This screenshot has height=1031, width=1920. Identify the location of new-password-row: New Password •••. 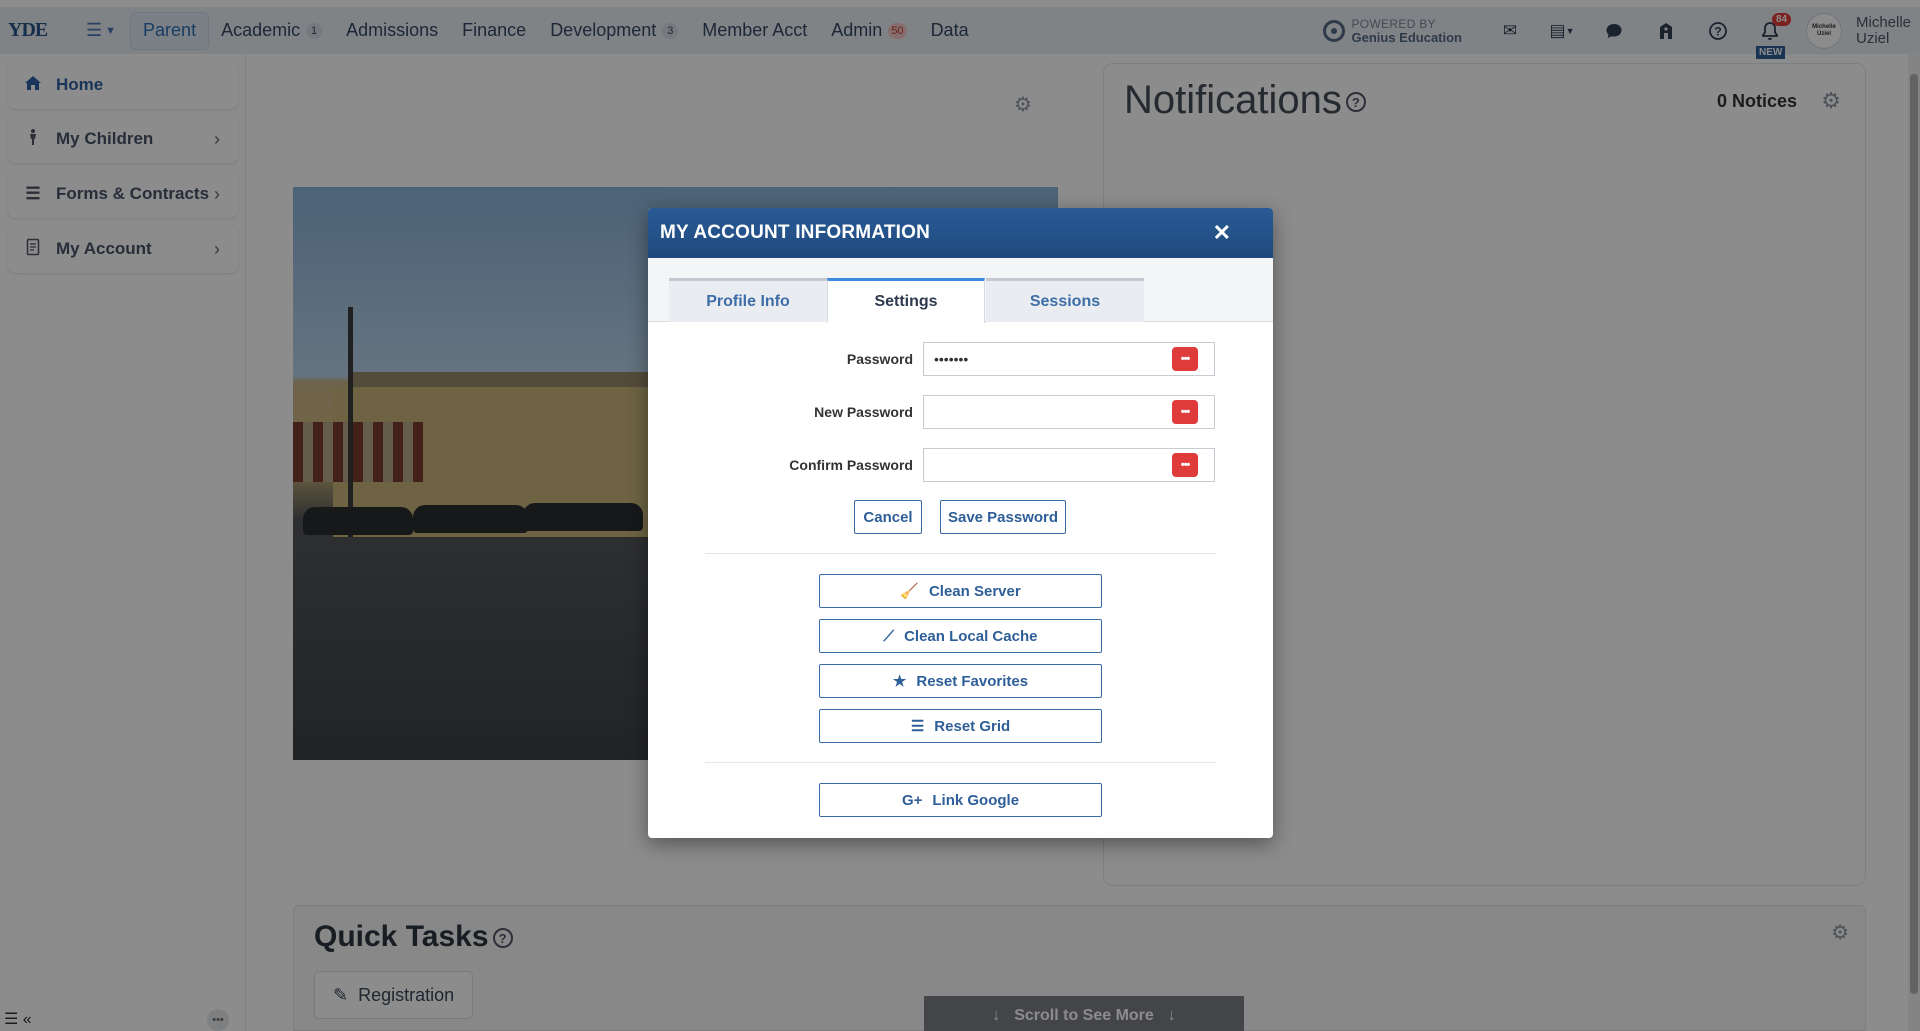
(960, 412).